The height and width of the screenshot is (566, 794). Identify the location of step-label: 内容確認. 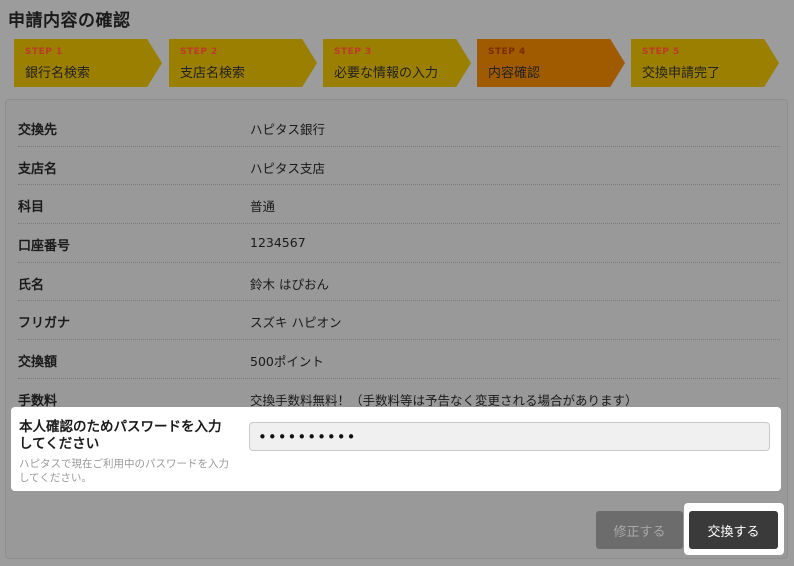
(514, 73).